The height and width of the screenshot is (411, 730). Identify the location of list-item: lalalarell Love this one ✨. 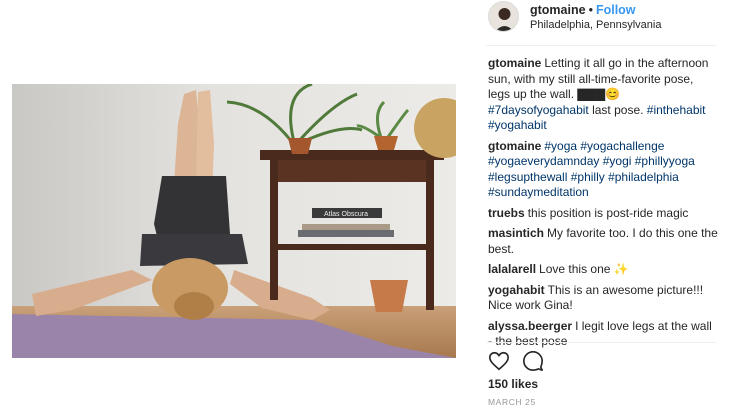
(603, 270).